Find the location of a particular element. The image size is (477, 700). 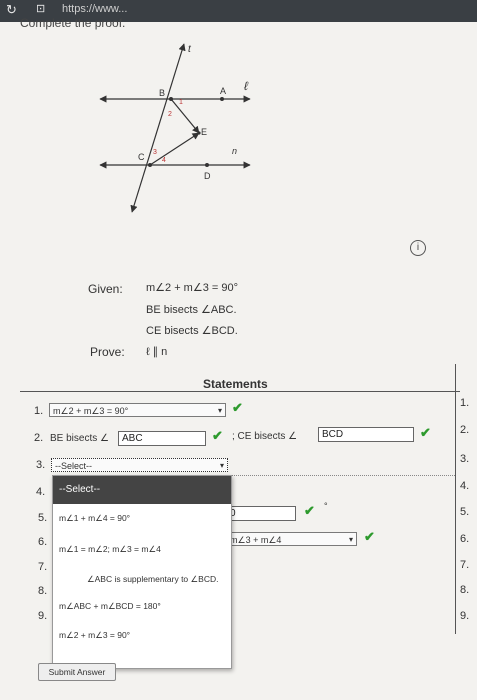

prove-statement: ℓ ∥ n is located at coordinates (157, 352).